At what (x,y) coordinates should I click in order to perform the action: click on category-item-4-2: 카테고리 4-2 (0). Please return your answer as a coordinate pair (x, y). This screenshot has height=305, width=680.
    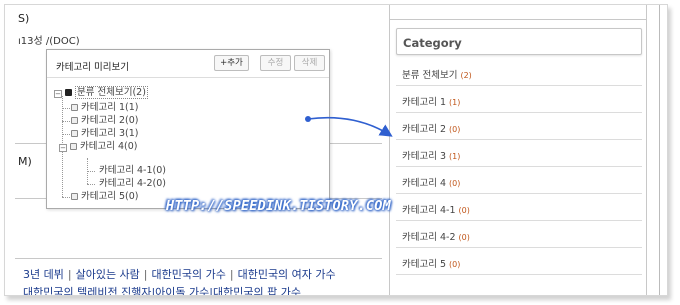
    Looking at the image, I should click on (519, 234).